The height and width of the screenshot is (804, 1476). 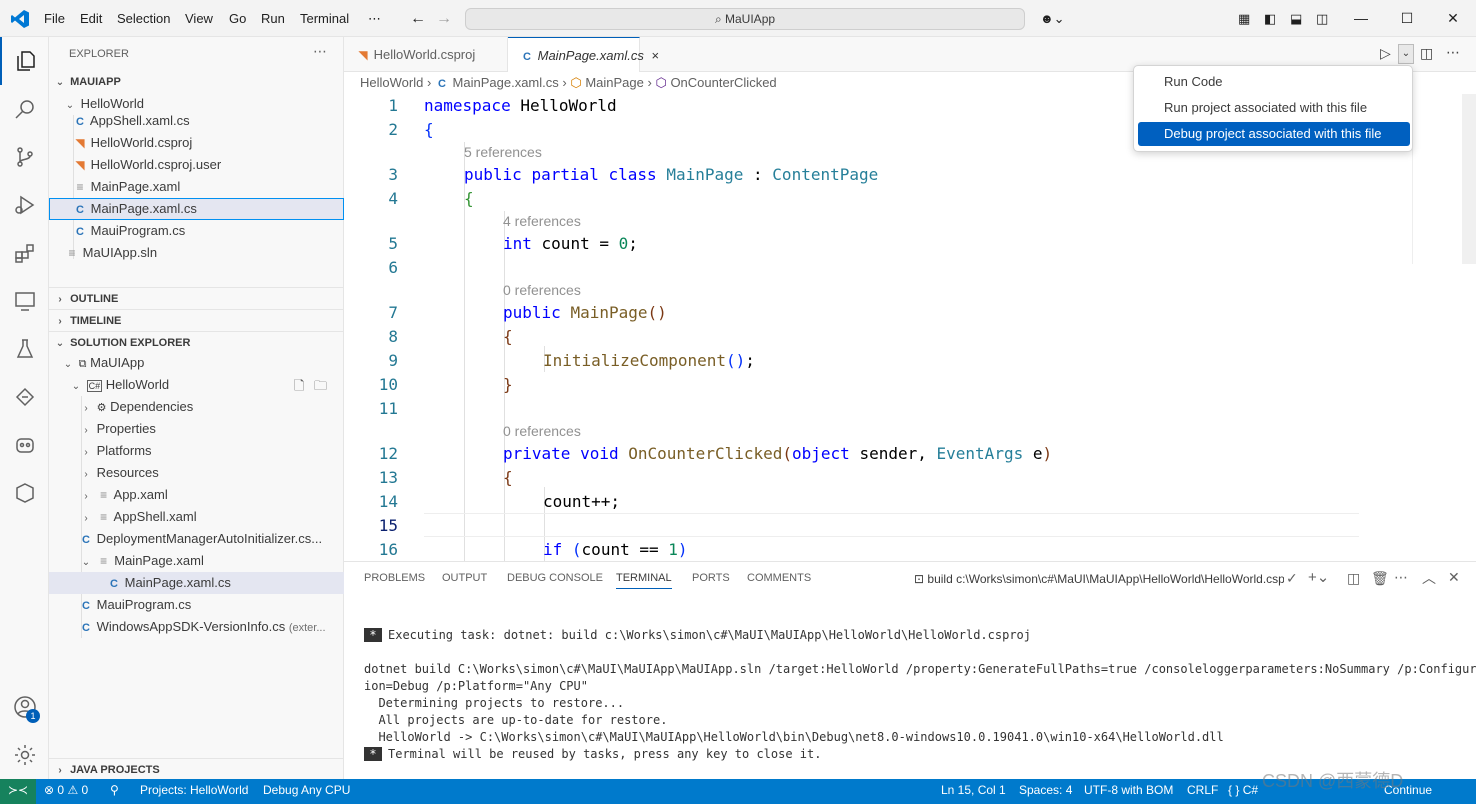 What do you see at coordinates (394, 578) in the screenshot?
I see `tab-problems: PROBLEMS` at bounding box center [394, 578].